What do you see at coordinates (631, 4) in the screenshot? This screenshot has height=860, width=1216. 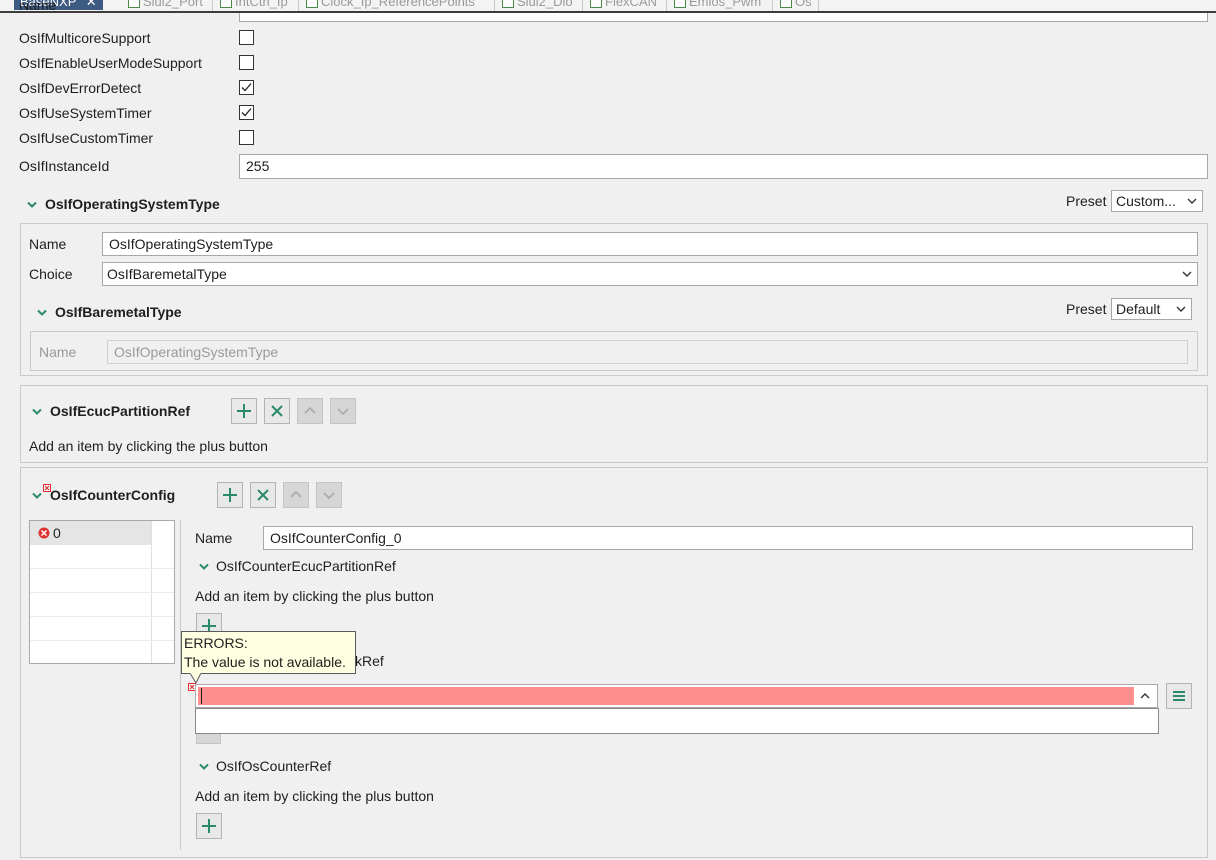 I see `tab-label: FlexCAN` at bounding box center [631, 4].